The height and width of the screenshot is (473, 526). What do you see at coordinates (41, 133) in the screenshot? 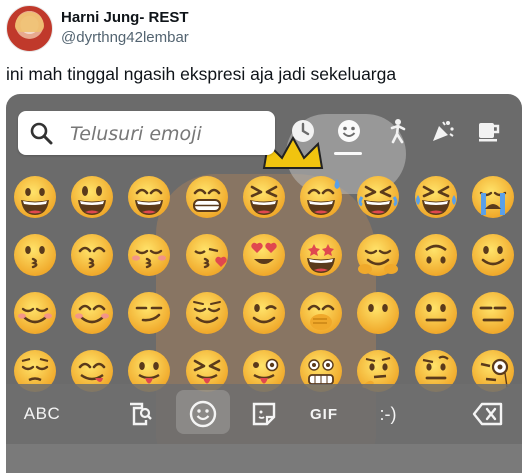
I see `search-icon` at bounding box center [41, 133].